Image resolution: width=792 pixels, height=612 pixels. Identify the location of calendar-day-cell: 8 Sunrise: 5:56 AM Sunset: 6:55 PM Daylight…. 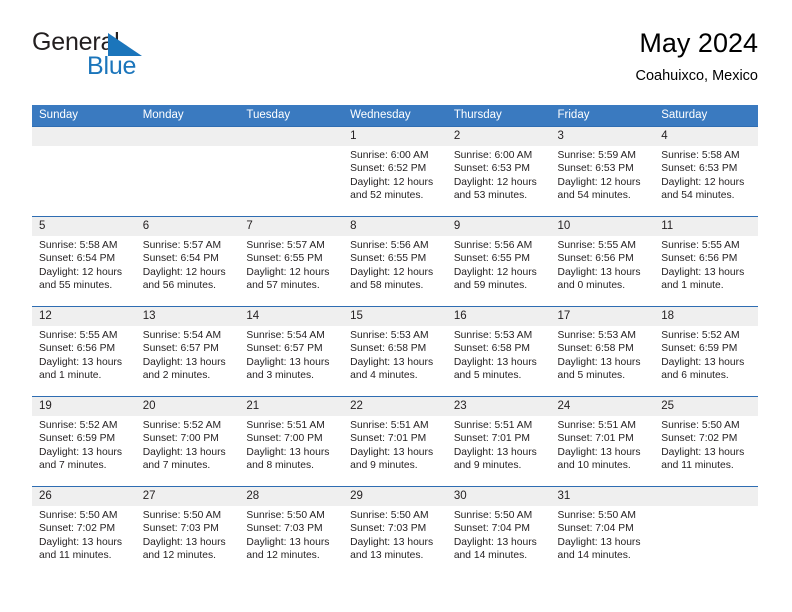
(395, 261).